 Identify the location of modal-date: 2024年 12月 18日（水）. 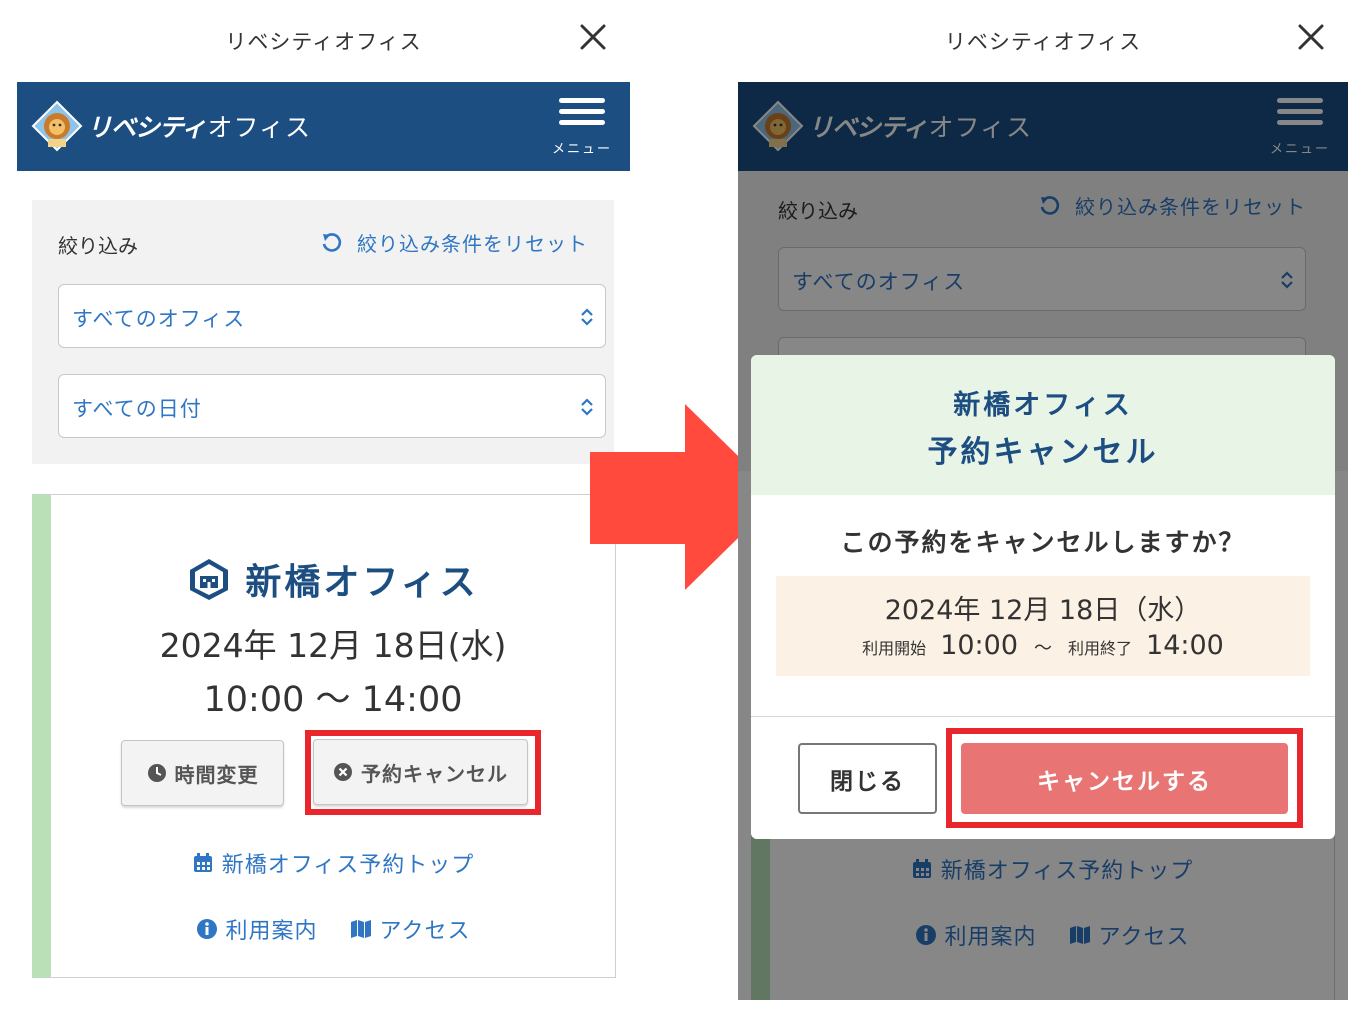
(1043, 610).